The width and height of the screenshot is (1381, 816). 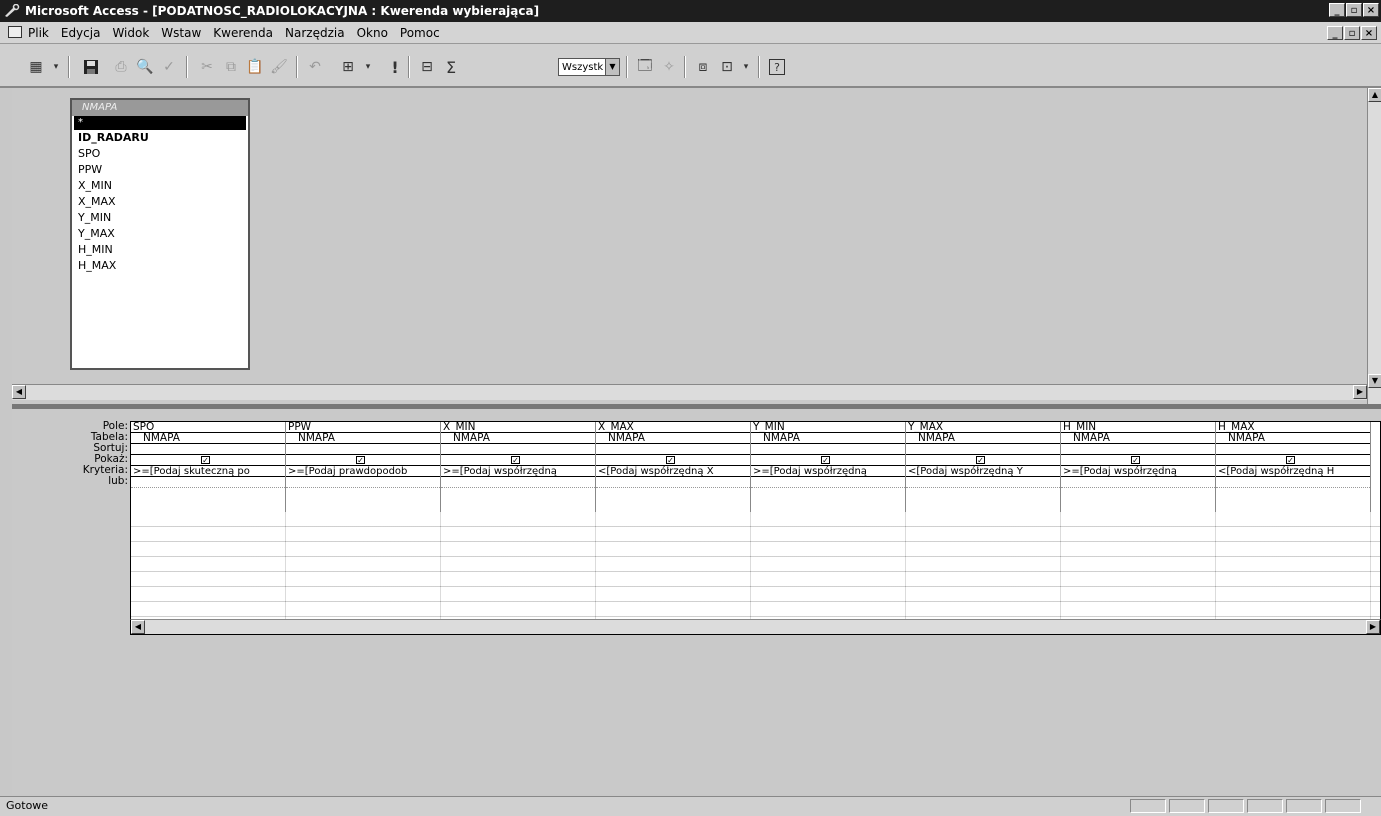 What do you see at coordinates (1374, 246) in the screenshot?
I see `upper-vertical-scrollbar: ▲ ▼` at bounding box center [1374, 246].